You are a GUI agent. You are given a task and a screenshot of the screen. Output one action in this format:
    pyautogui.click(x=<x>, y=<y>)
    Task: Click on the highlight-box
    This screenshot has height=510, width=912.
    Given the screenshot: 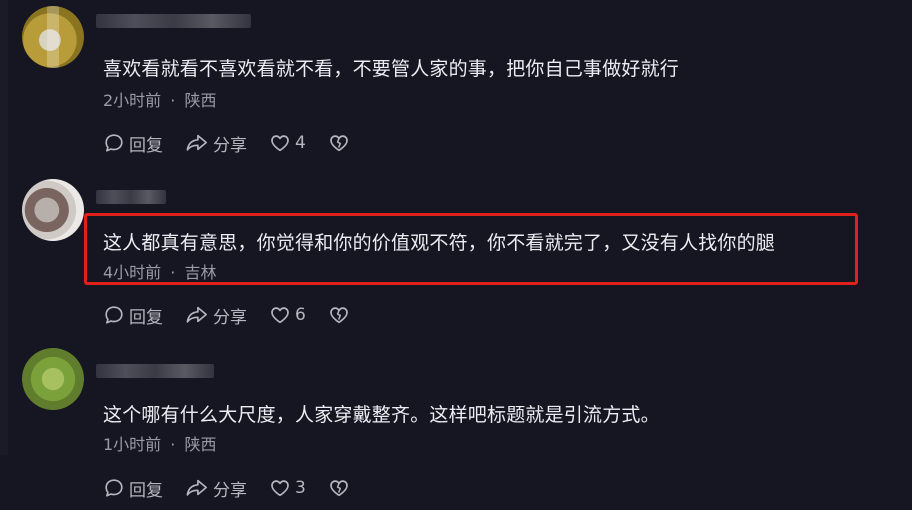 What is the action you would take?
    pyautogui.click(x=471, y=249)
    